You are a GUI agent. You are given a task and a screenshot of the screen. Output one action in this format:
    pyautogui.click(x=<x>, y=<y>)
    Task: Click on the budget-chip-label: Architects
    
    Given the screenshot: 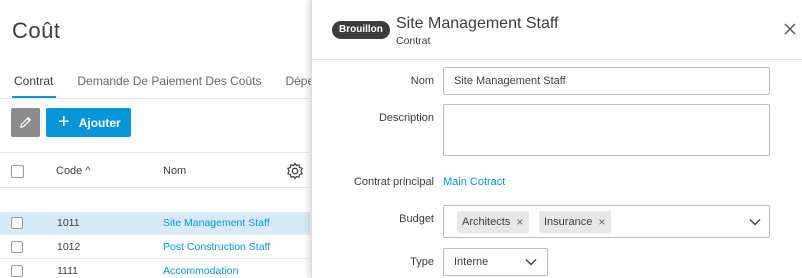 What is the action you would take?
    pyautogui.click(x=486, y=222)
    